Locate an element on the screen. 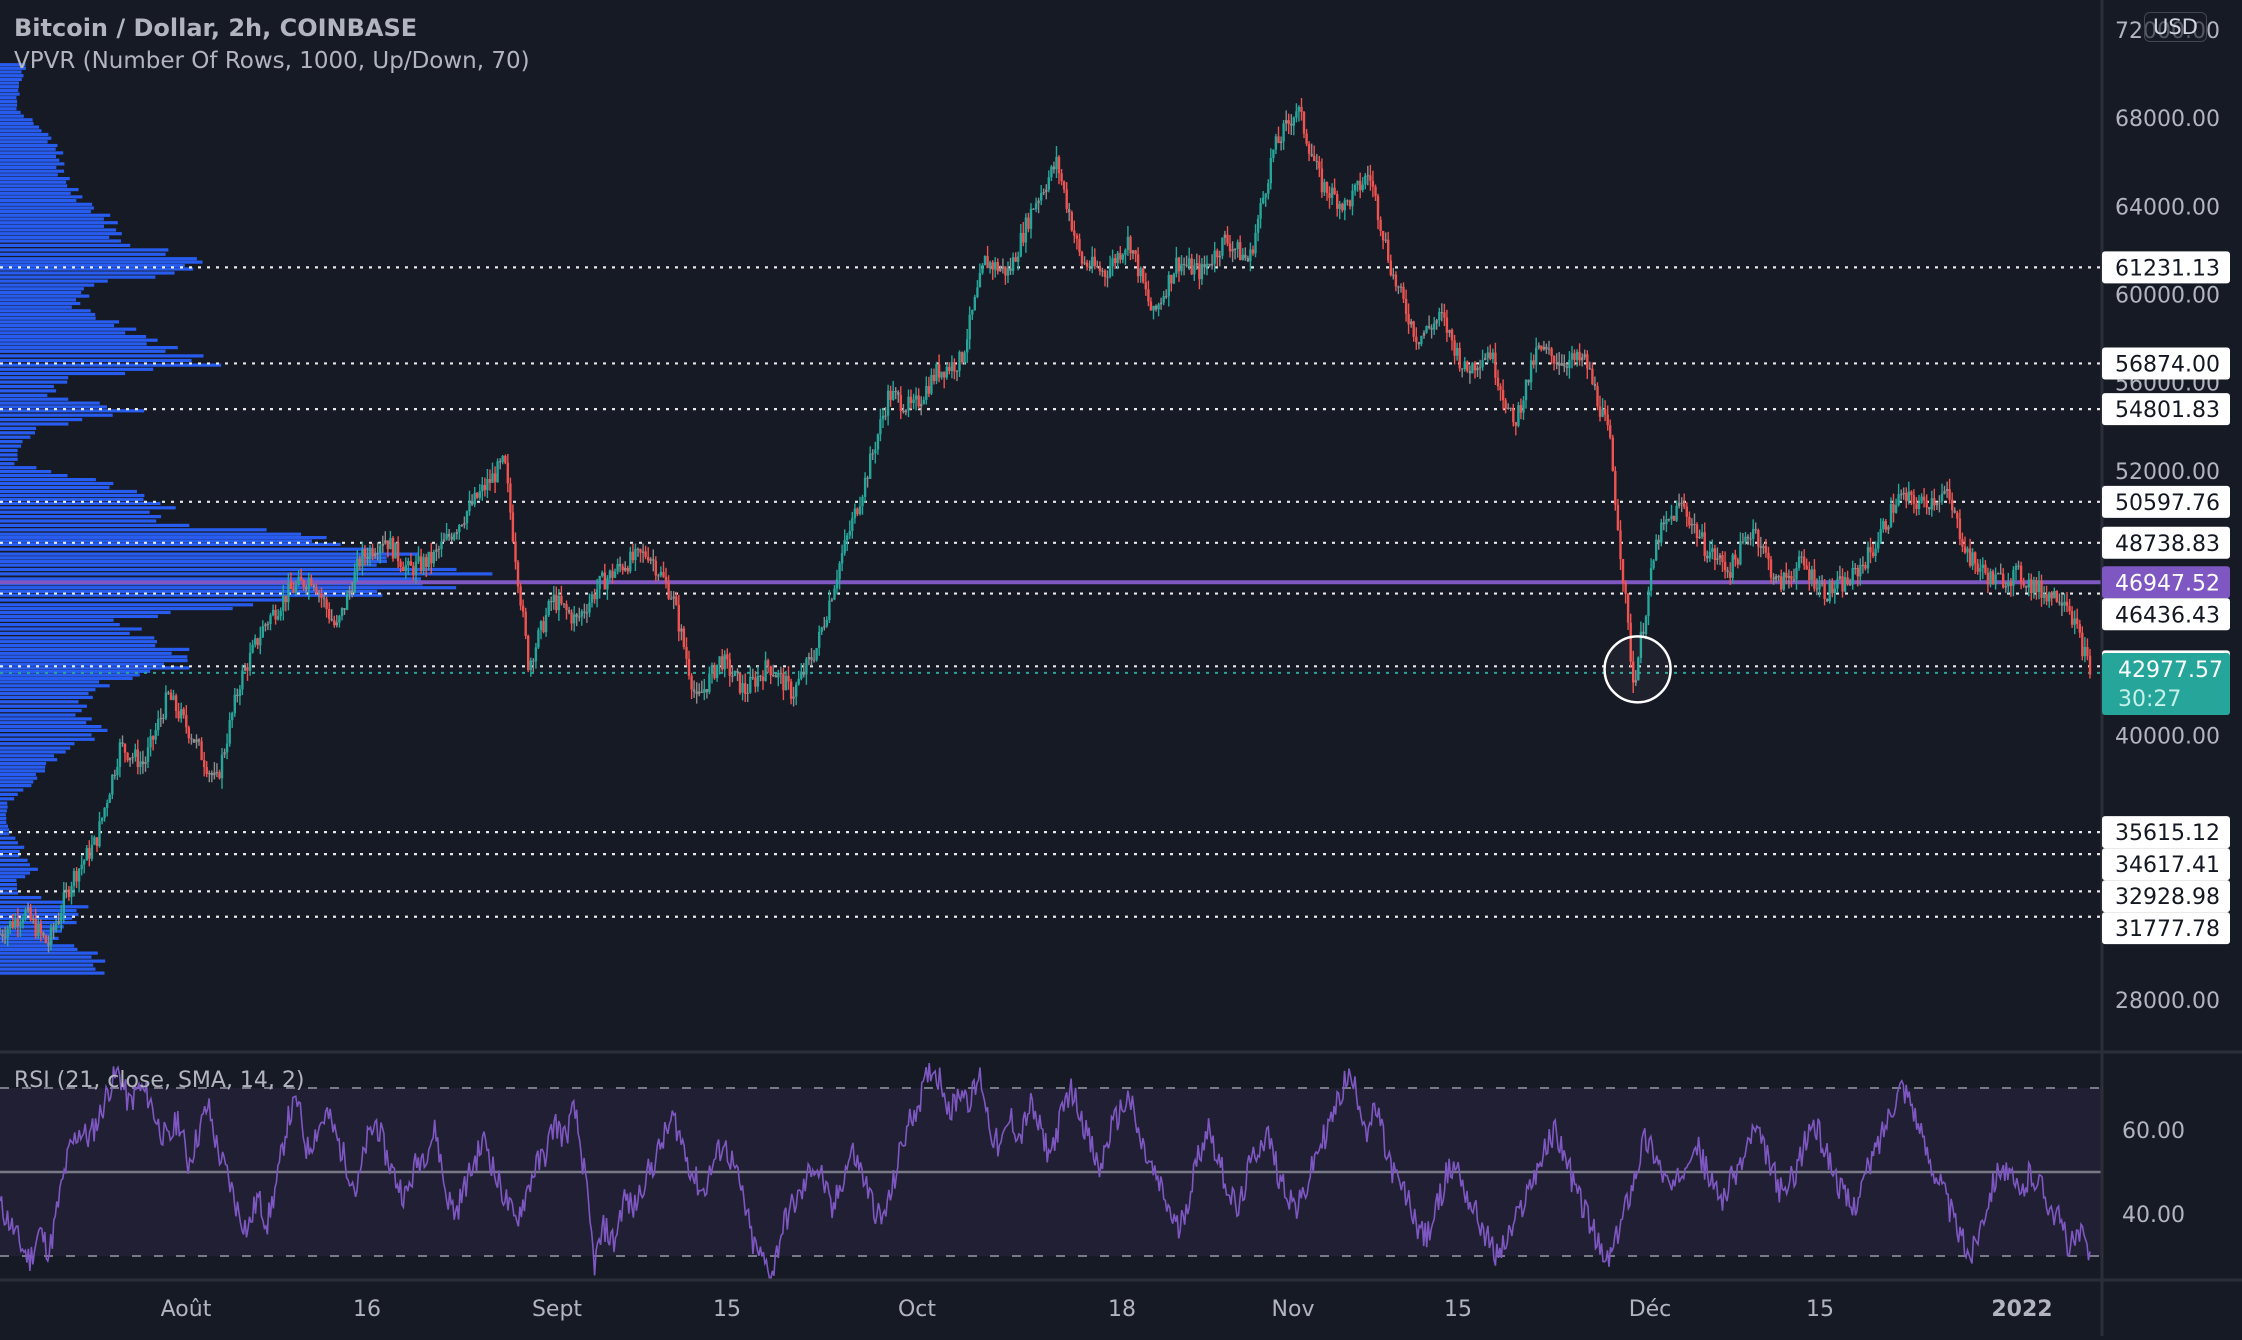  vpvr-indicator-label: VPVR (Number Of Rows, 1000, Up/Down, 70) is located at coordinates (272, 61).